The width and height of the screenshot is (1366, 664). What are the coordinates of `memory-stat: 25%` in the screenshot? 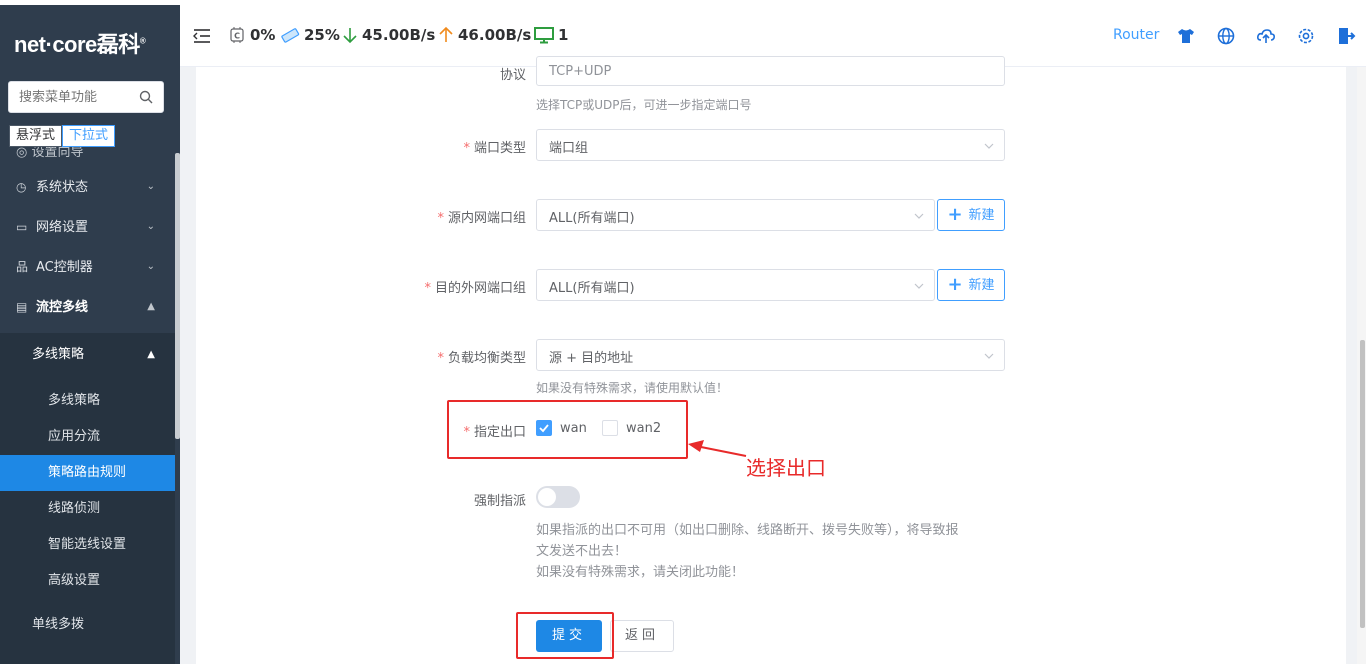 It's located at (310, 35).